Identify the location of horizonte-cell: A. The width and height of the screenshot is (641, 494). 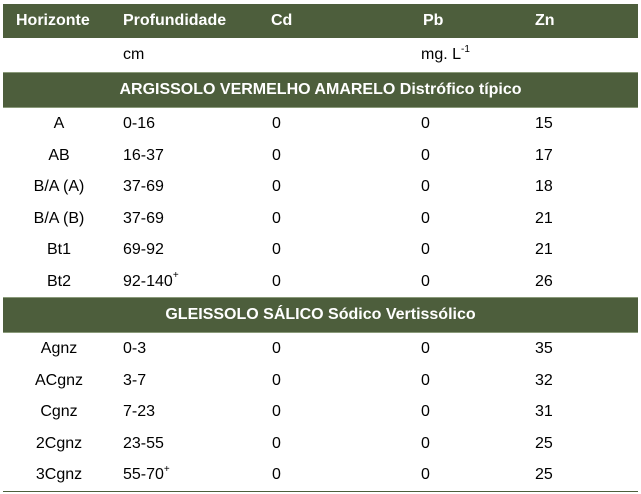
(59, 124).